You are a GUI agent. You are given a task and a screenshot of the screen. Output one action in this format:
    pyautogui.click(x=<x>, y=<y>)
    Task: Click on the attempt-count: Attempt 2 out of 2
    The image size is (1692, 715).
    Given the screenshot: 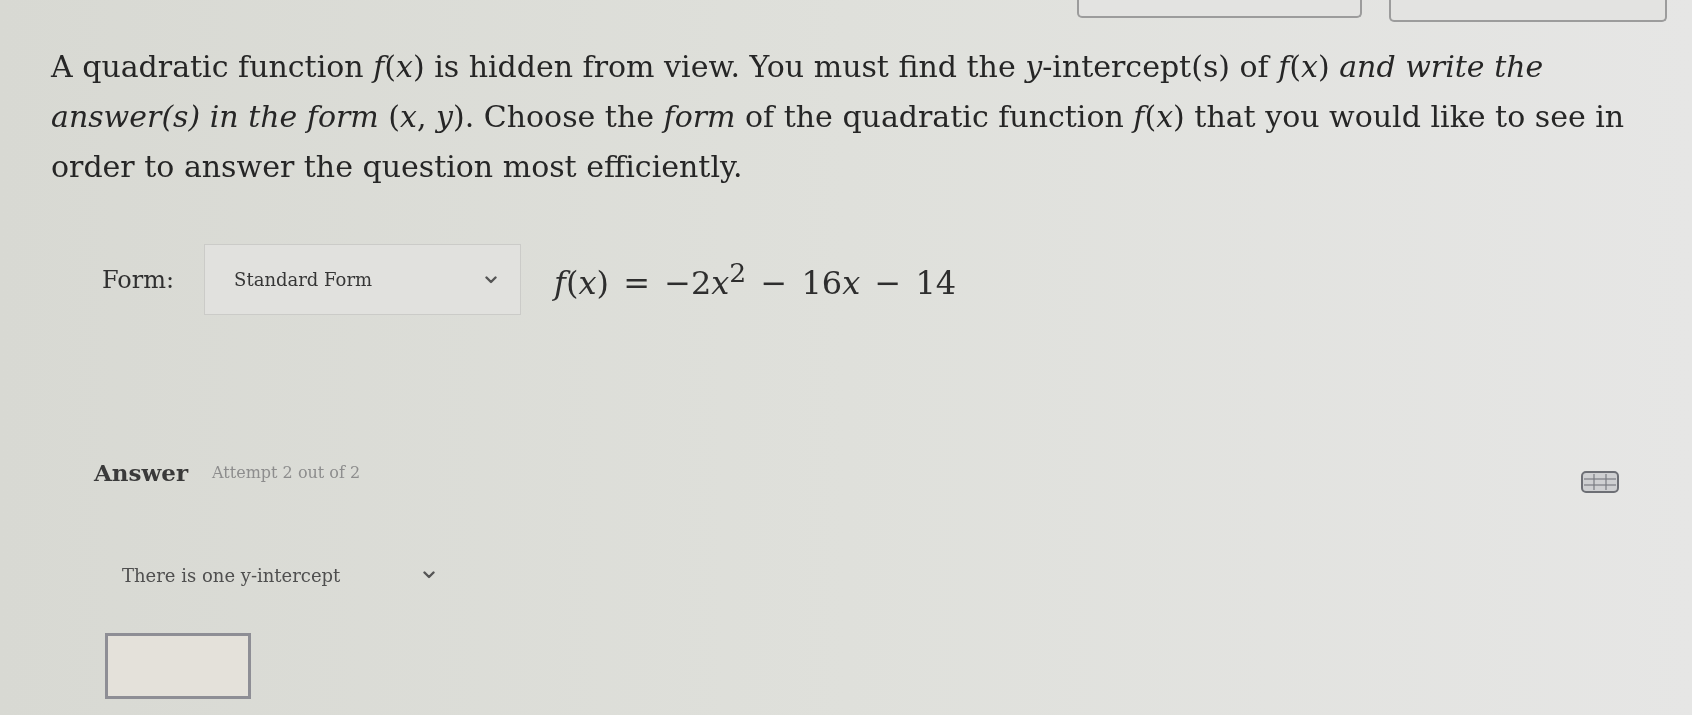 What is the action you would take?
    pyautogui.click(x=286, y=472)
    